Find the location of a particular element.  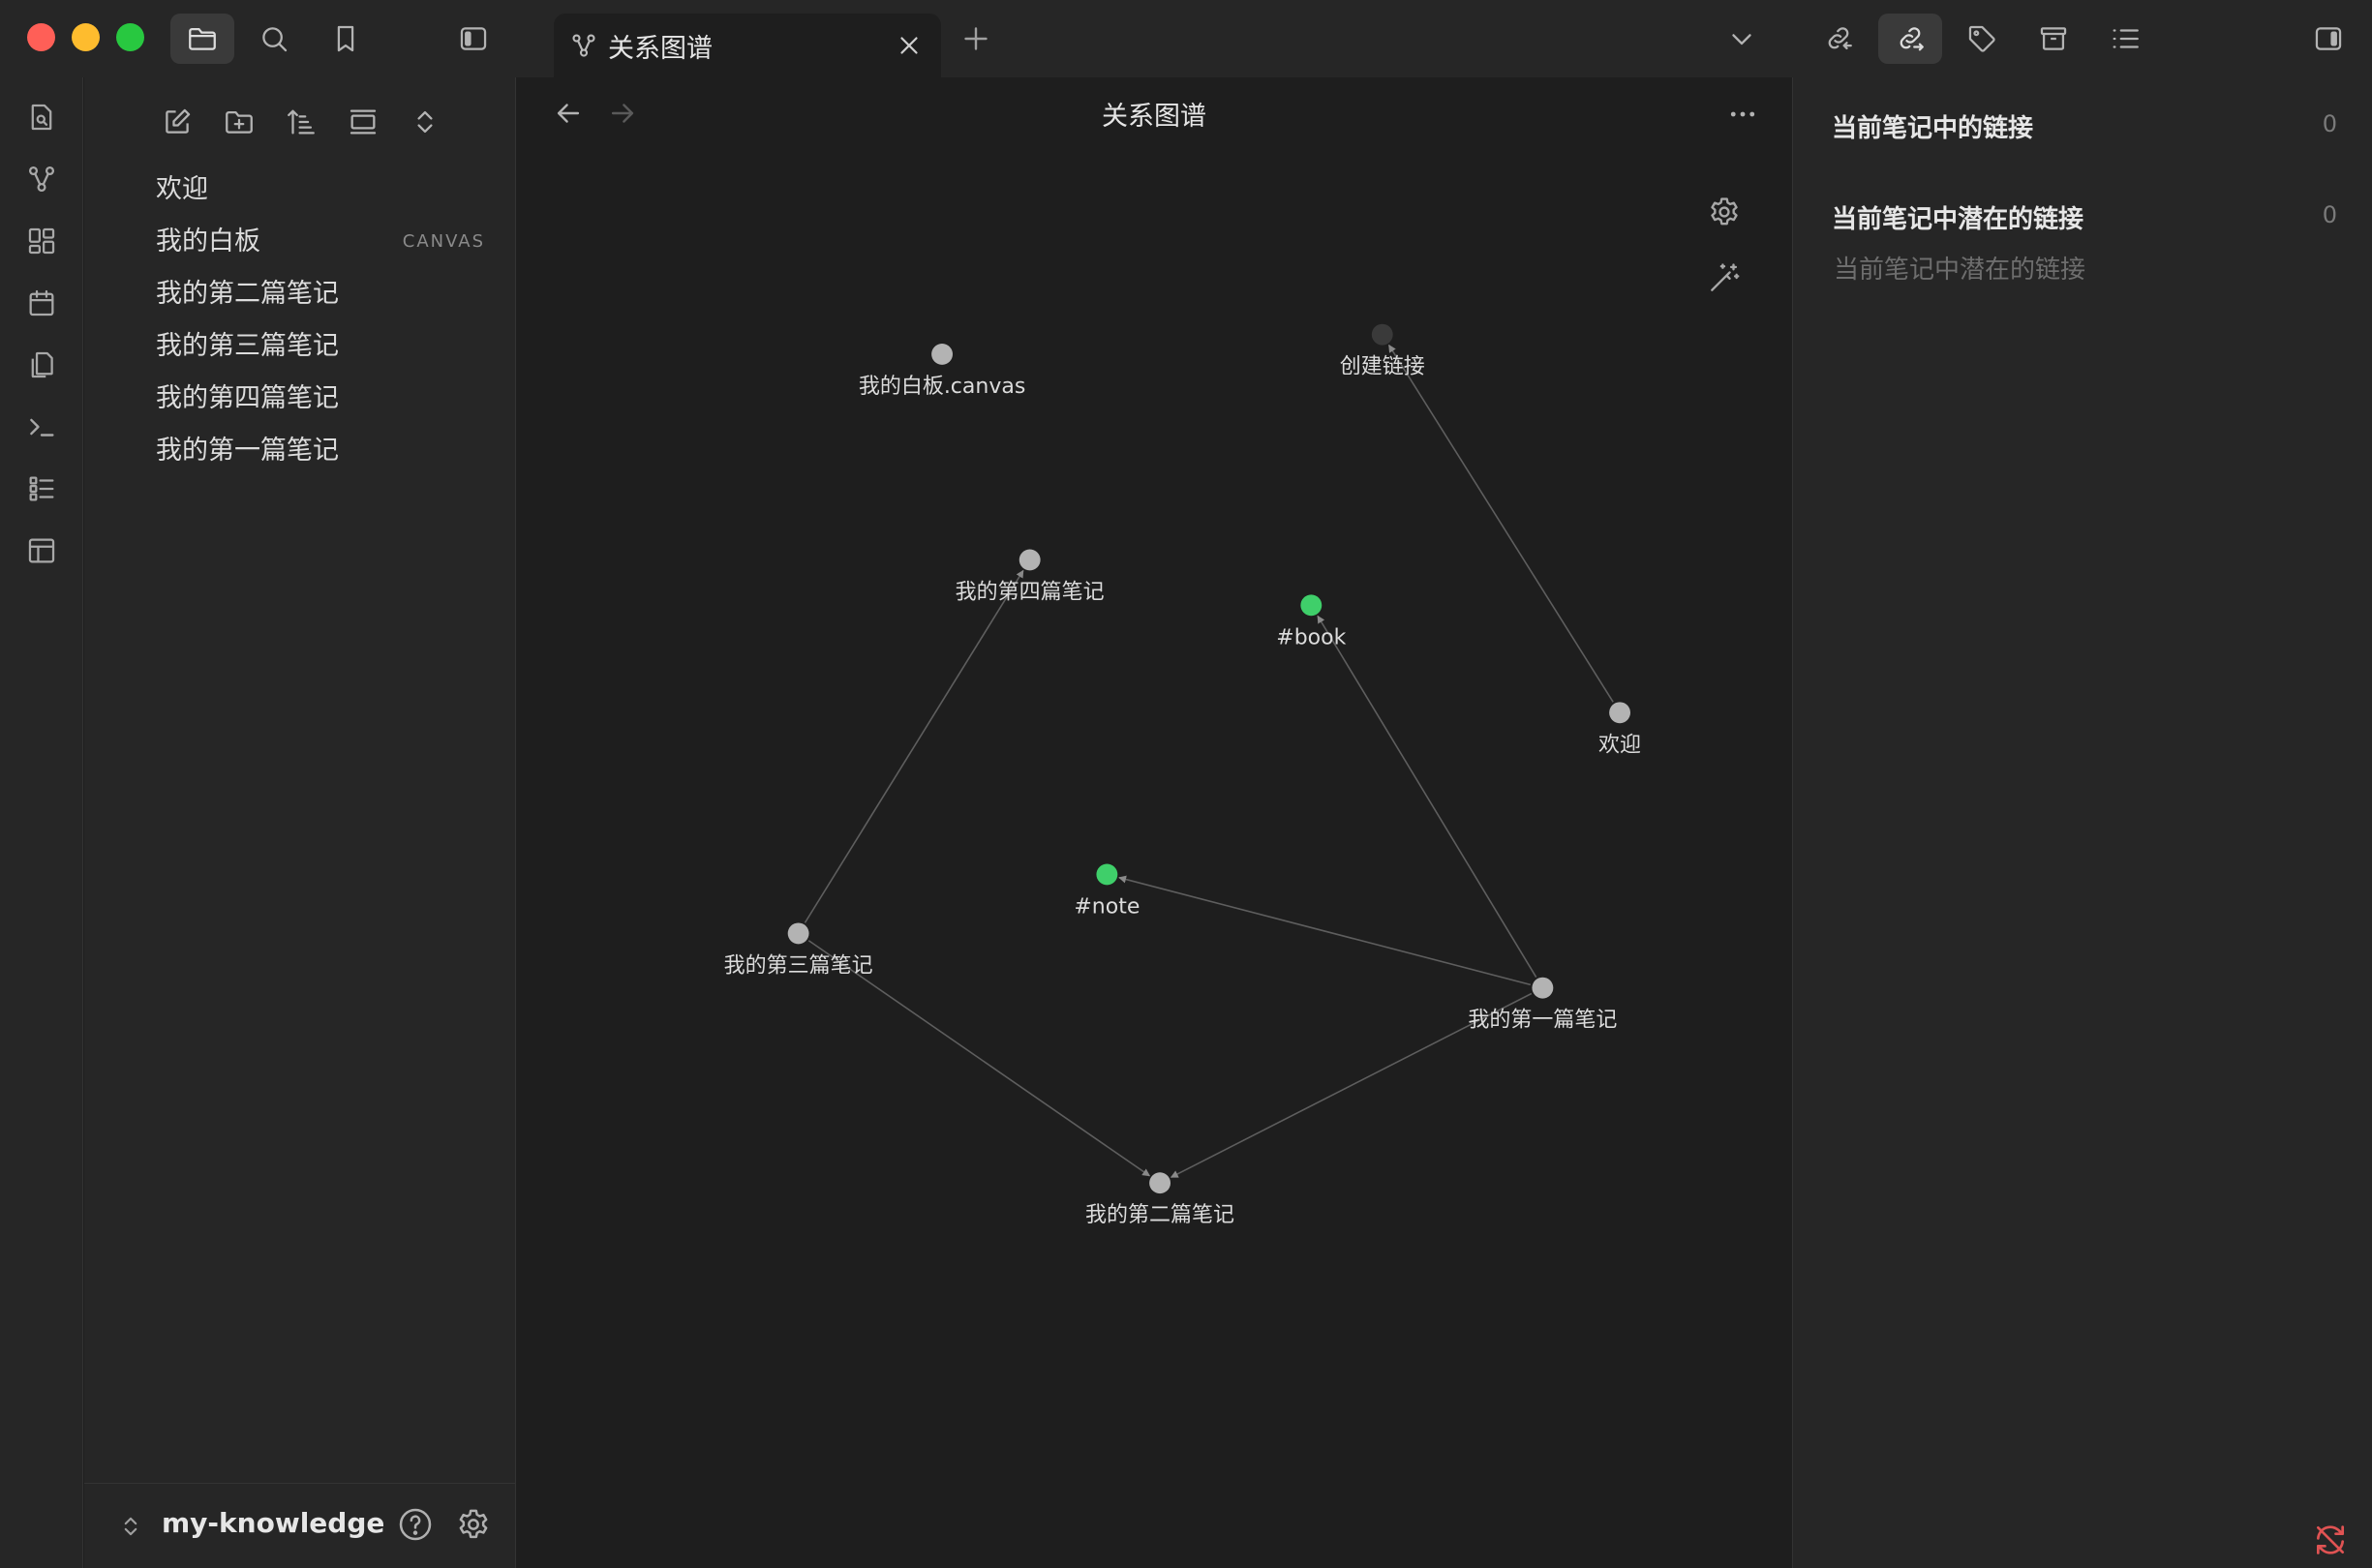

view-title: 关系图谱 is located at coordinates (1154, 117).